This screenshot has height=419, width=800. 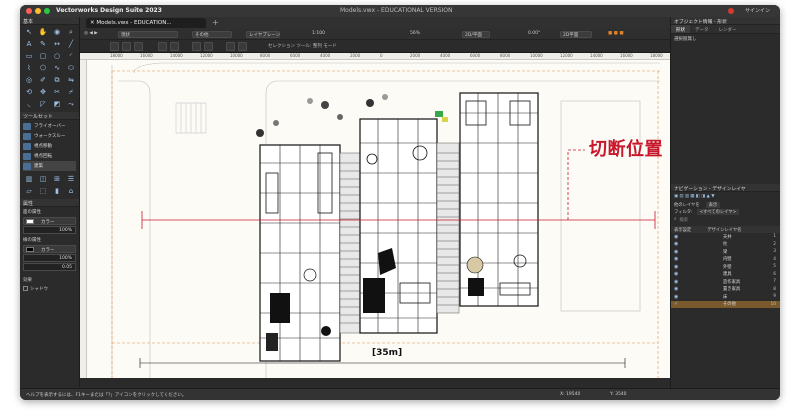 I want to click on tab-render: レンダー, so click(x=728, y=29).